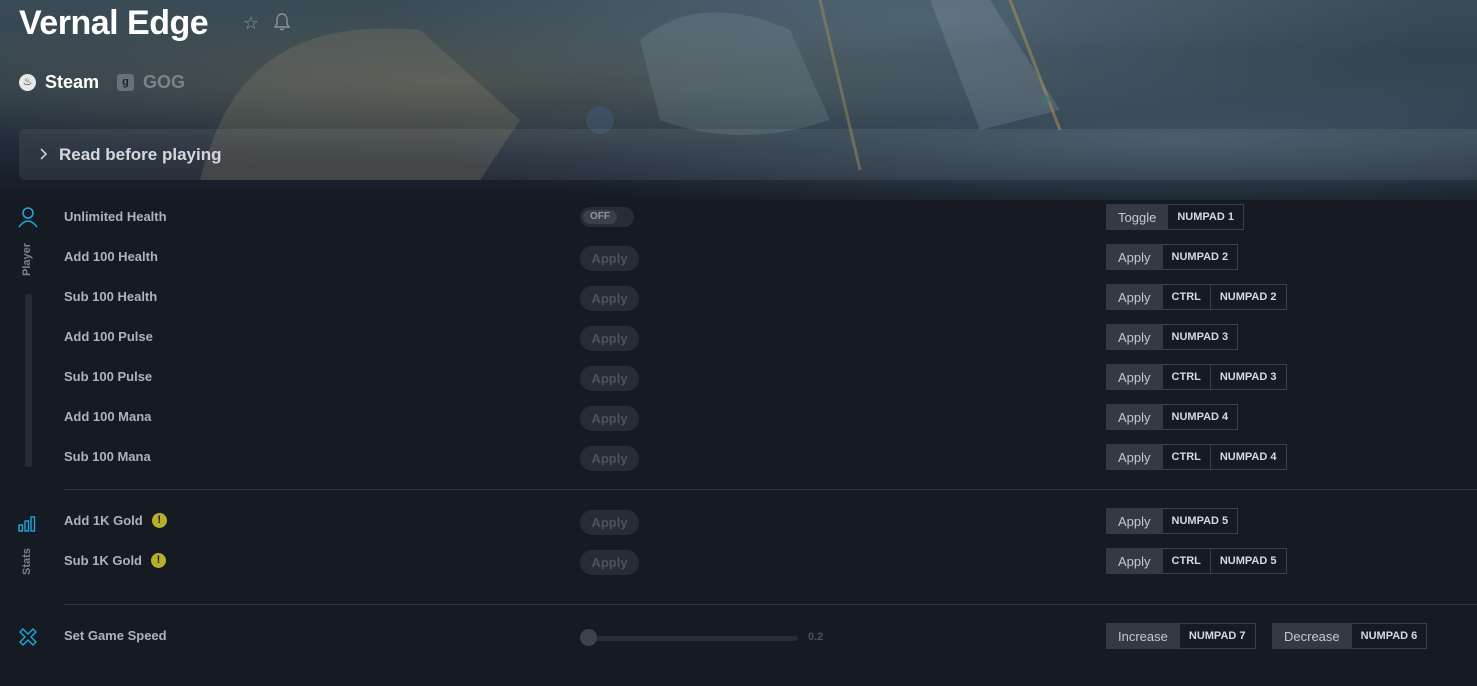 This screenshot has width=1477, height=686. Describe the element at coordinates (111, 296) in the screenshot. I see `cheat-name: Sub 100 Health` at that location.